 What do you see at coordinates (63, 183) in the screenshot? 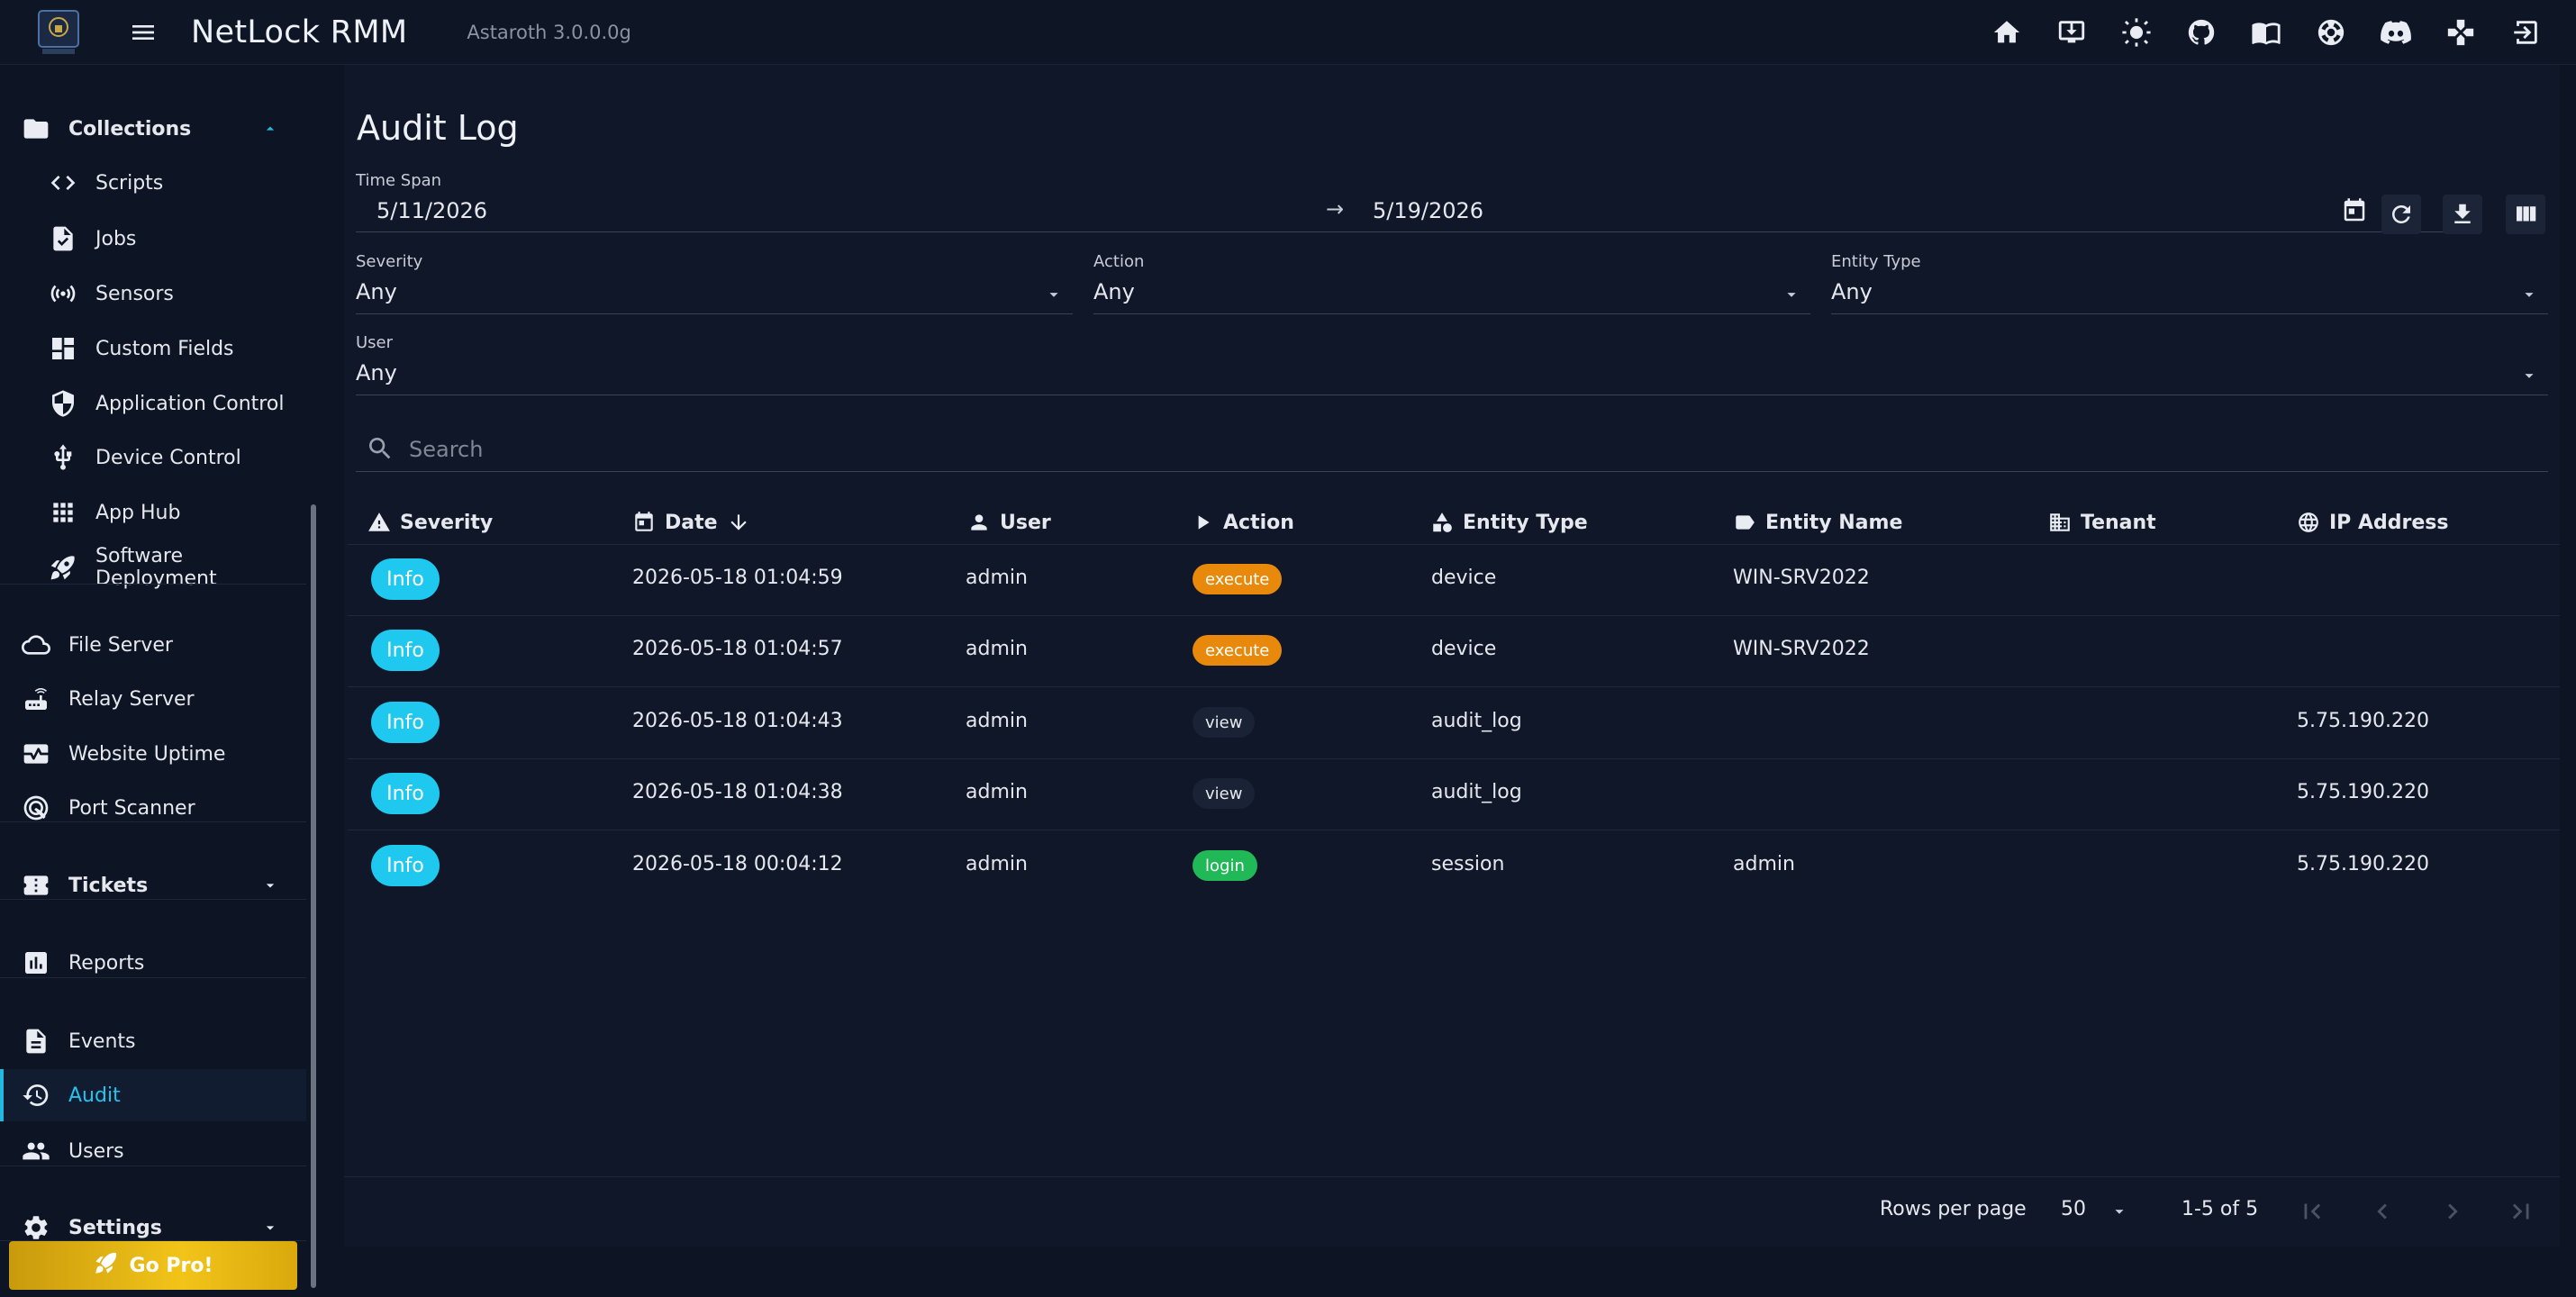
I see `code-icon` at bounding box center [63, 183].